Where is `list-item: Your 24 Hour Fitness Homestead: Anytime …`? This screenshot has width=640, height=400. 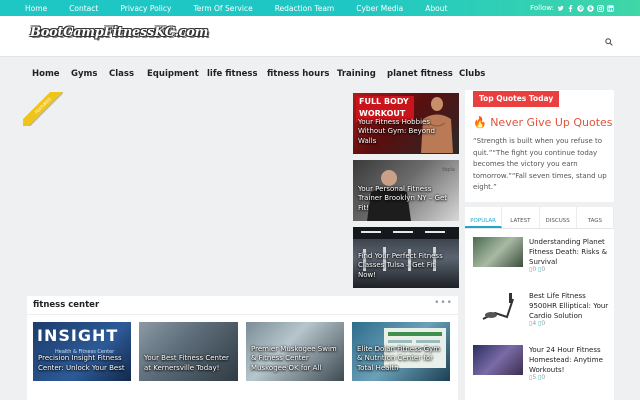 list-item: Your 24 Hour Fitness Homestead: Anytime … is located at coordinates (543, 368).